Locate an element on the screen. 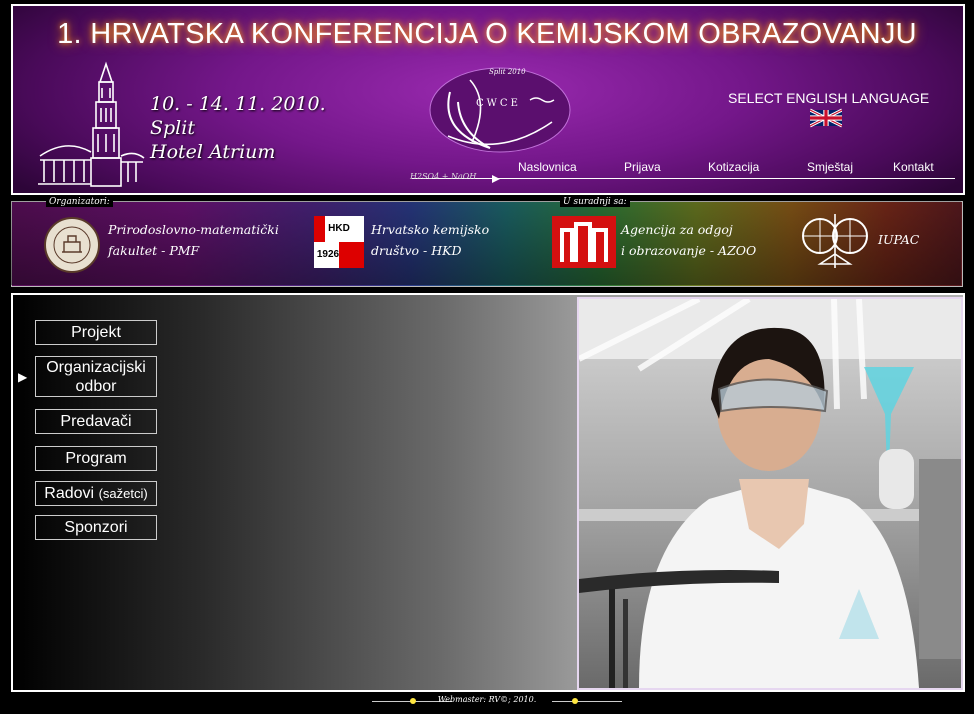 The image size is (974, 714). footer-line-right is located at coordinates (587, 701).